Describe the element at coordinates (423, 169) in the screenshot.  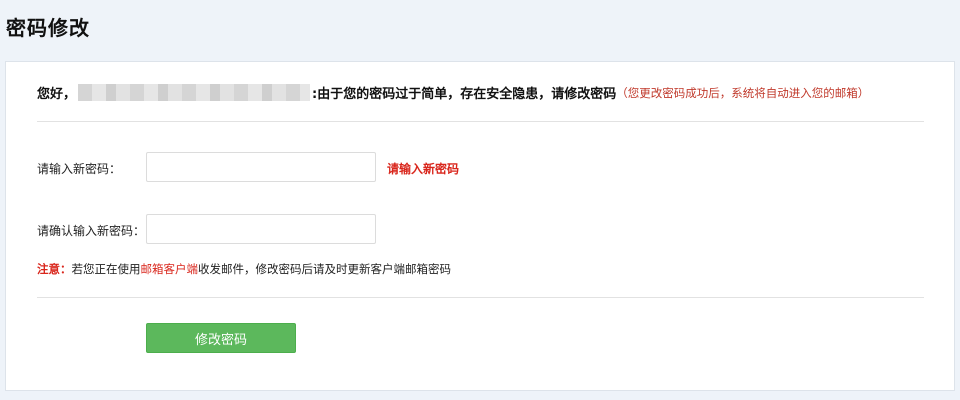
I see `new-password-error: 请输入新密码` at that location.